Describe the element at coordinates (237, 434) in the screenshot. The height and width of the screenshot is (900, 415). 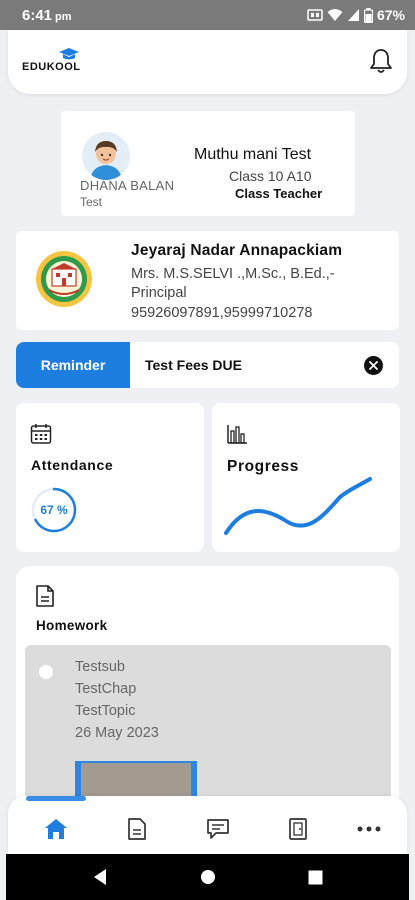
I see `bar-chart-icon` at that location.